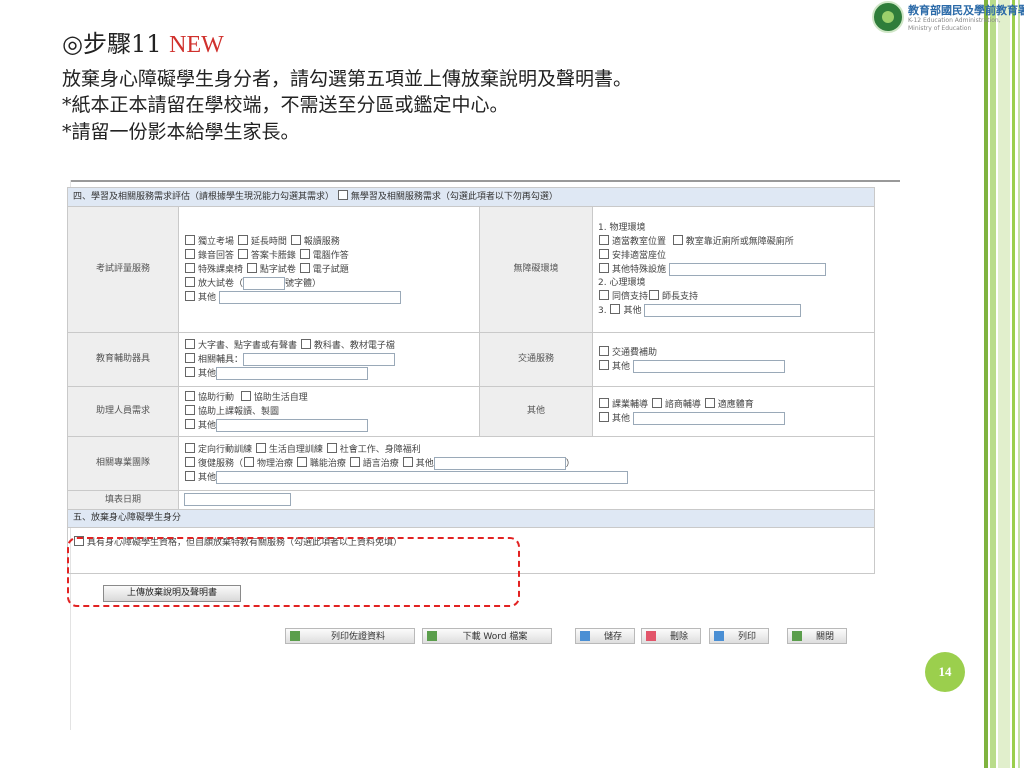 This screenshot has width=1024, height=768. I want to click on no-service-checkbox, so click(342, 195).